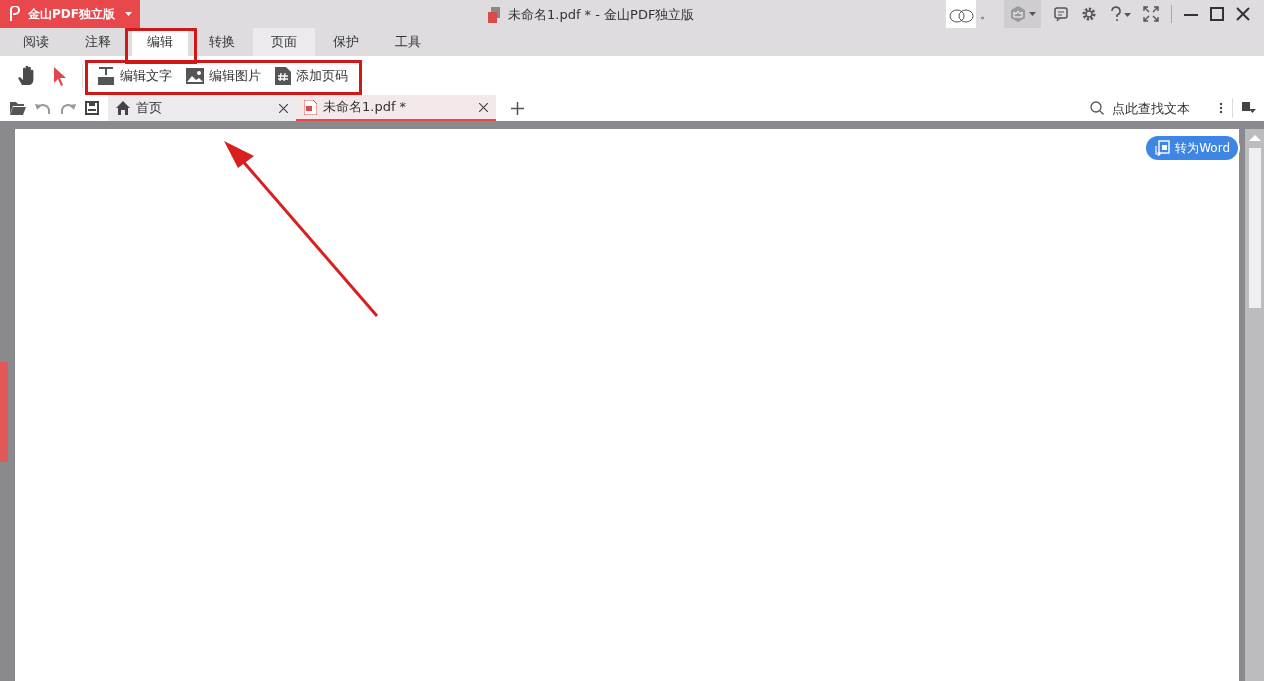 This screenshot has width=1264, height=681. What do you see at coordinates (311, 75) in the screenshot?
I see `ribbon-tool-button: 添加页码` at bounding box center [311, 75].